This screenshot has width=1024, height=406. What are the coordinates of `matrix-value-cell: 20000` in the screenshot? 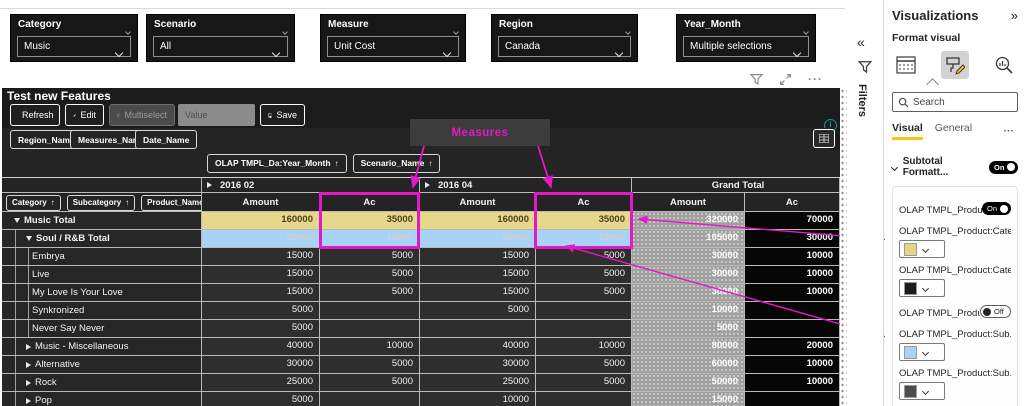 It's located at (792, 347).